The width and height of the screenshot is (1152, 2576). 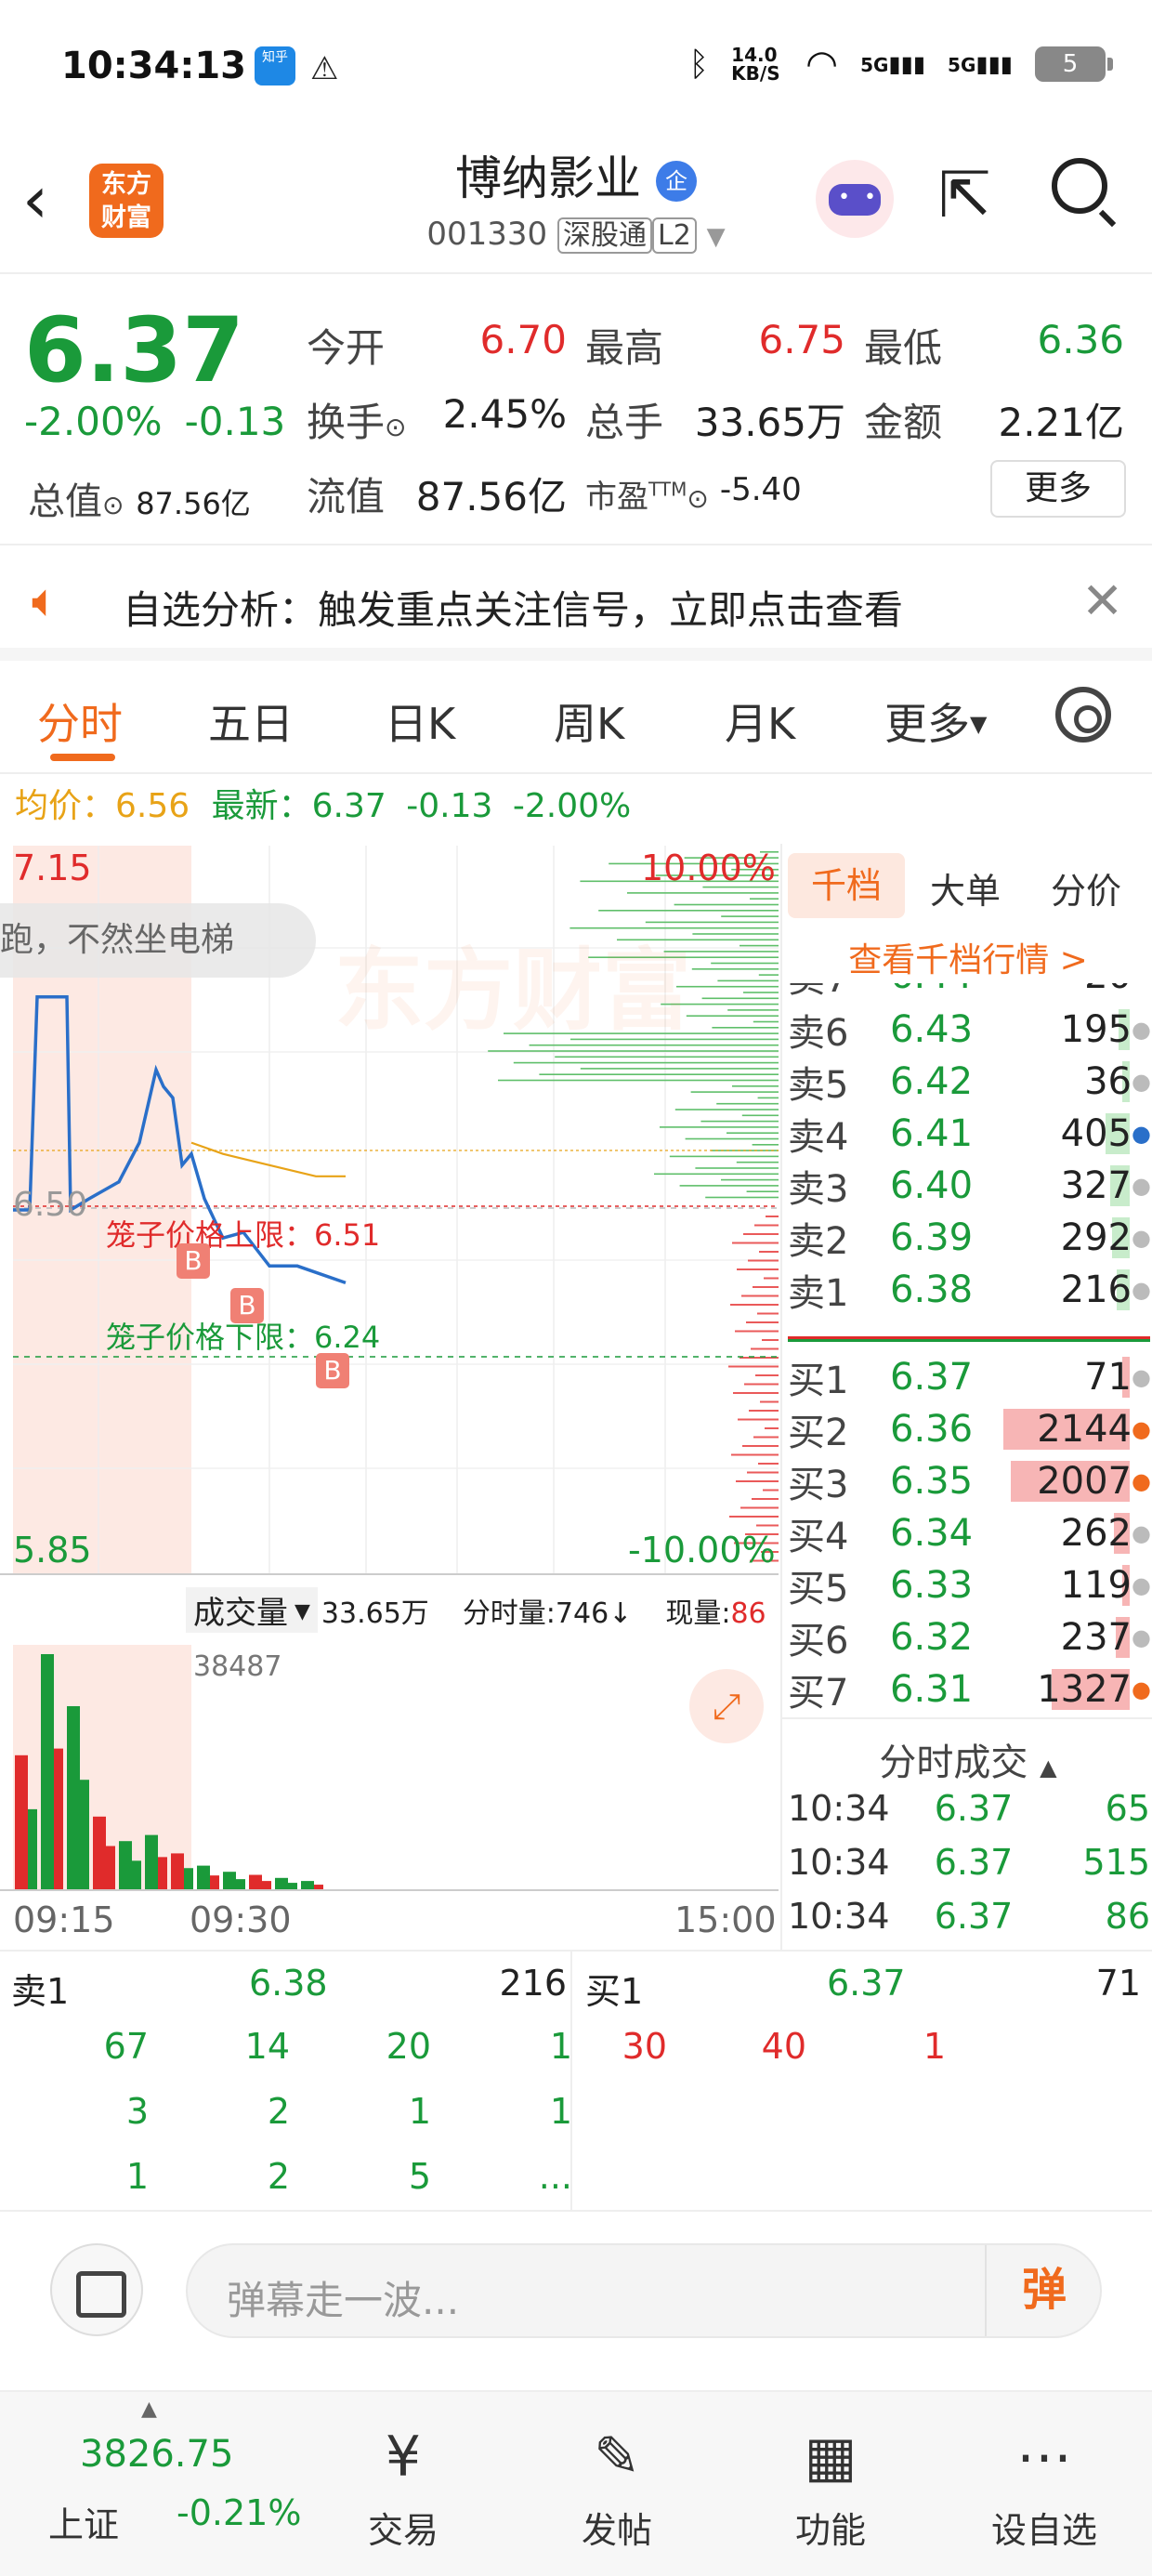 What do you see at coordinates (332, 1370) in the screenshot?
I see `buy-marker-3: B` at bounding box center [332, 1370].